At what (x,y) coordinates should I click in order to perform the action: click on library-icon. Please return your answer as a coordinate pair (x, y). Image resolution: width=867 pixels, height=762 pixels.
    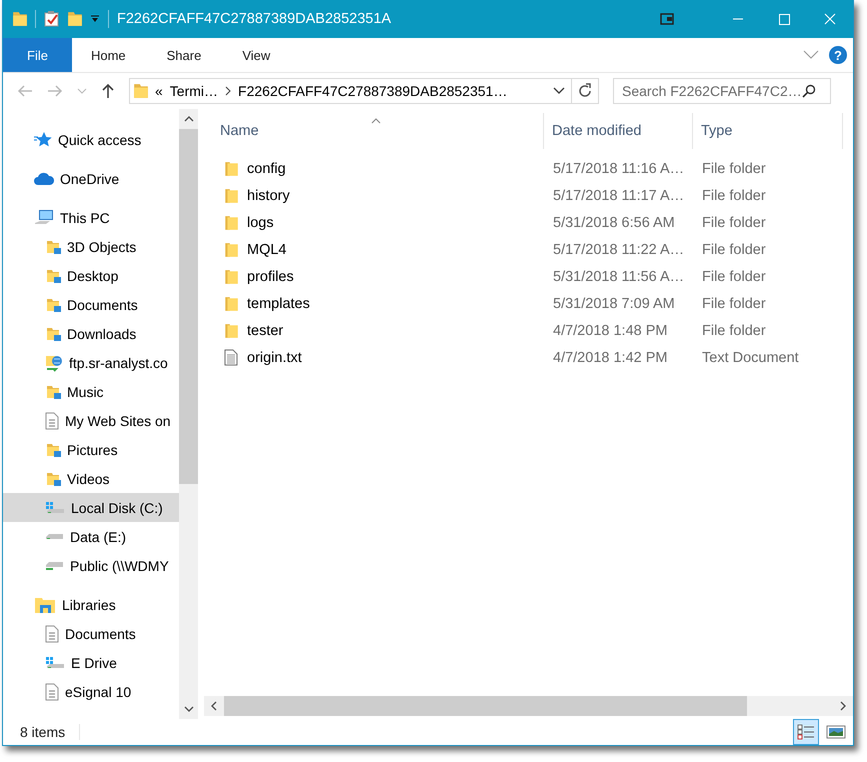
    Looking at the image, I should click on (45, 605).